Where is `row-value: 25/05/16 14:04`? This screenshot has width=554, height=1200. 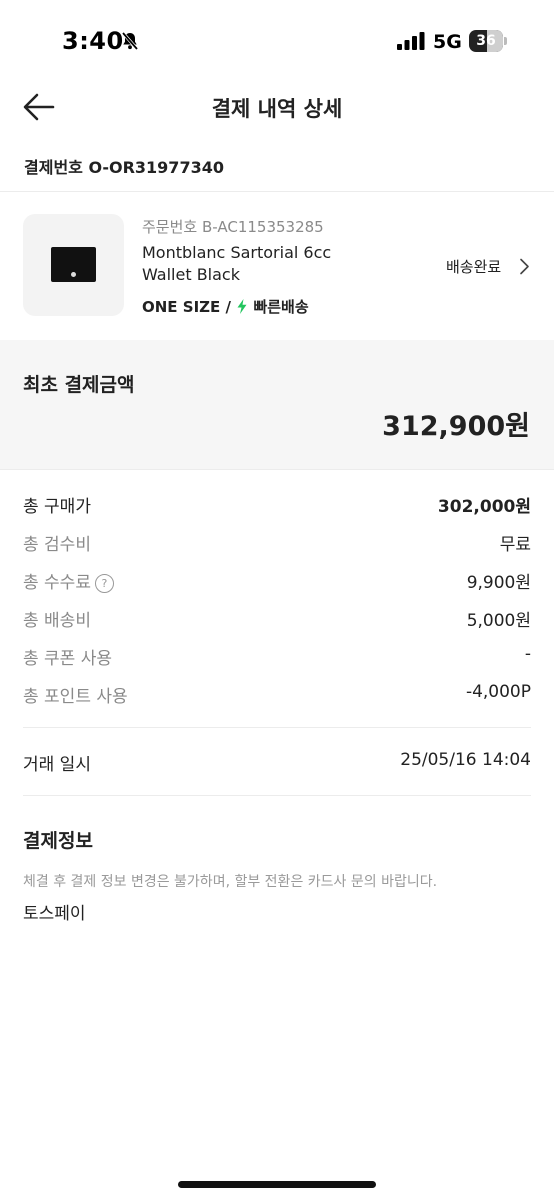 row-value: 25/05/16 14:04 is located at coordinates (465, 760).